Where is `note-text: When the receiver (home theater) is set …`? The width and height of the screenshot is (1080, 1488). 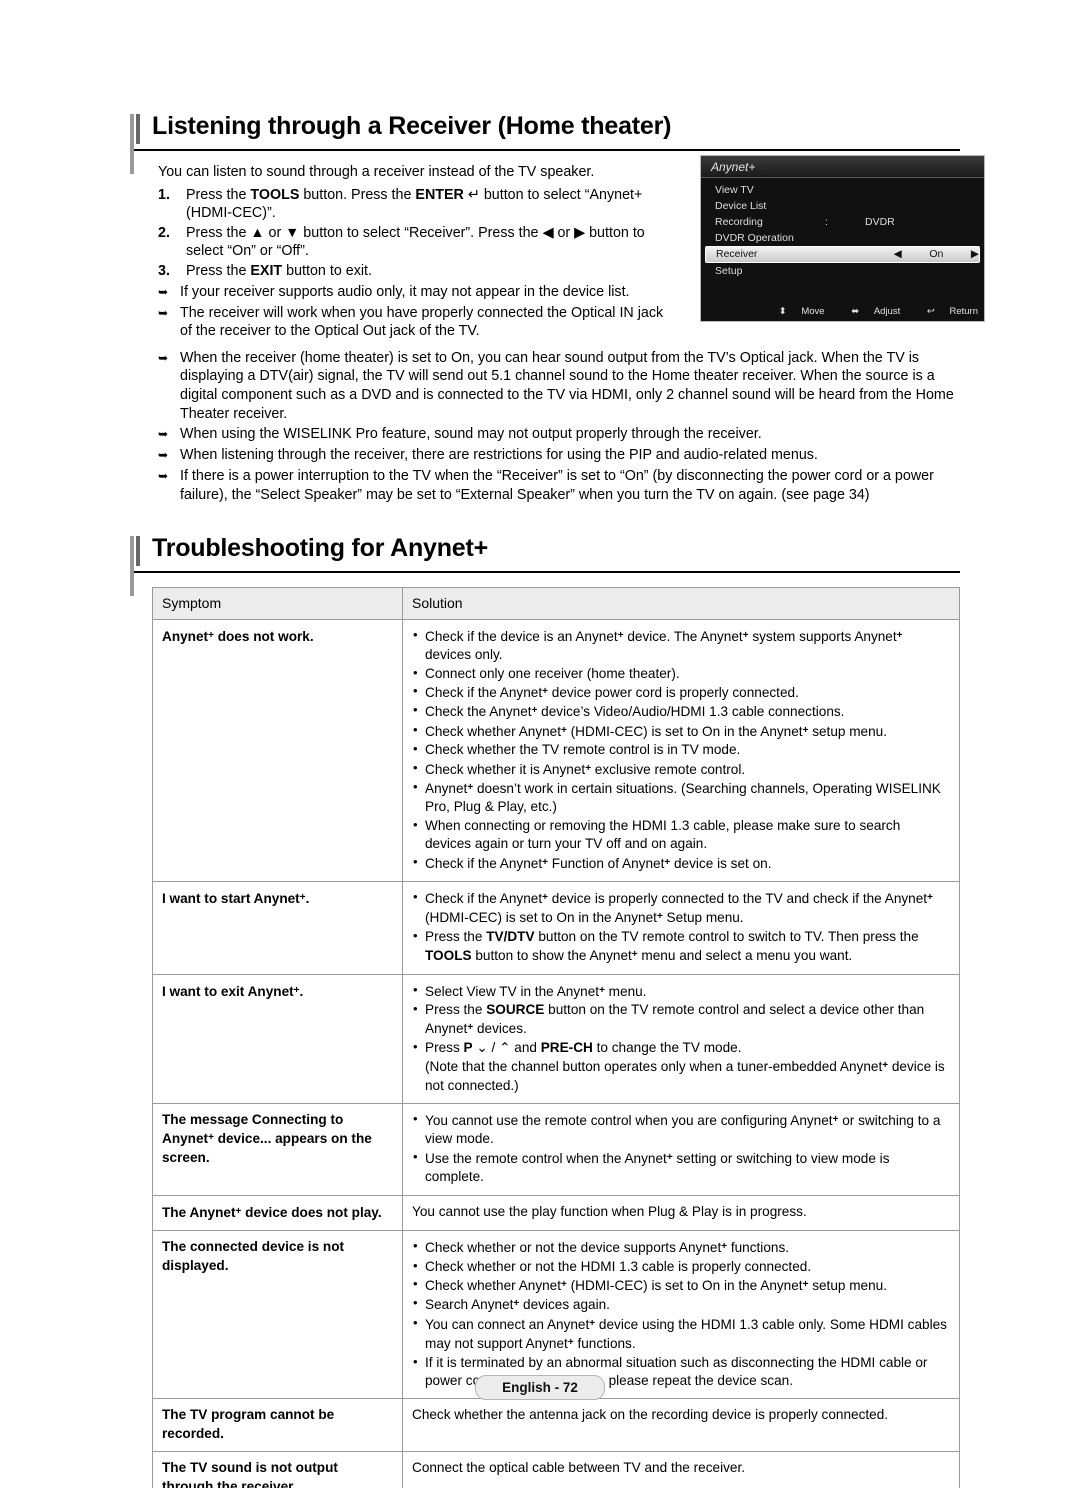
note-text: When the receiver (home theater) is set … is located at coordinates (567, 385).